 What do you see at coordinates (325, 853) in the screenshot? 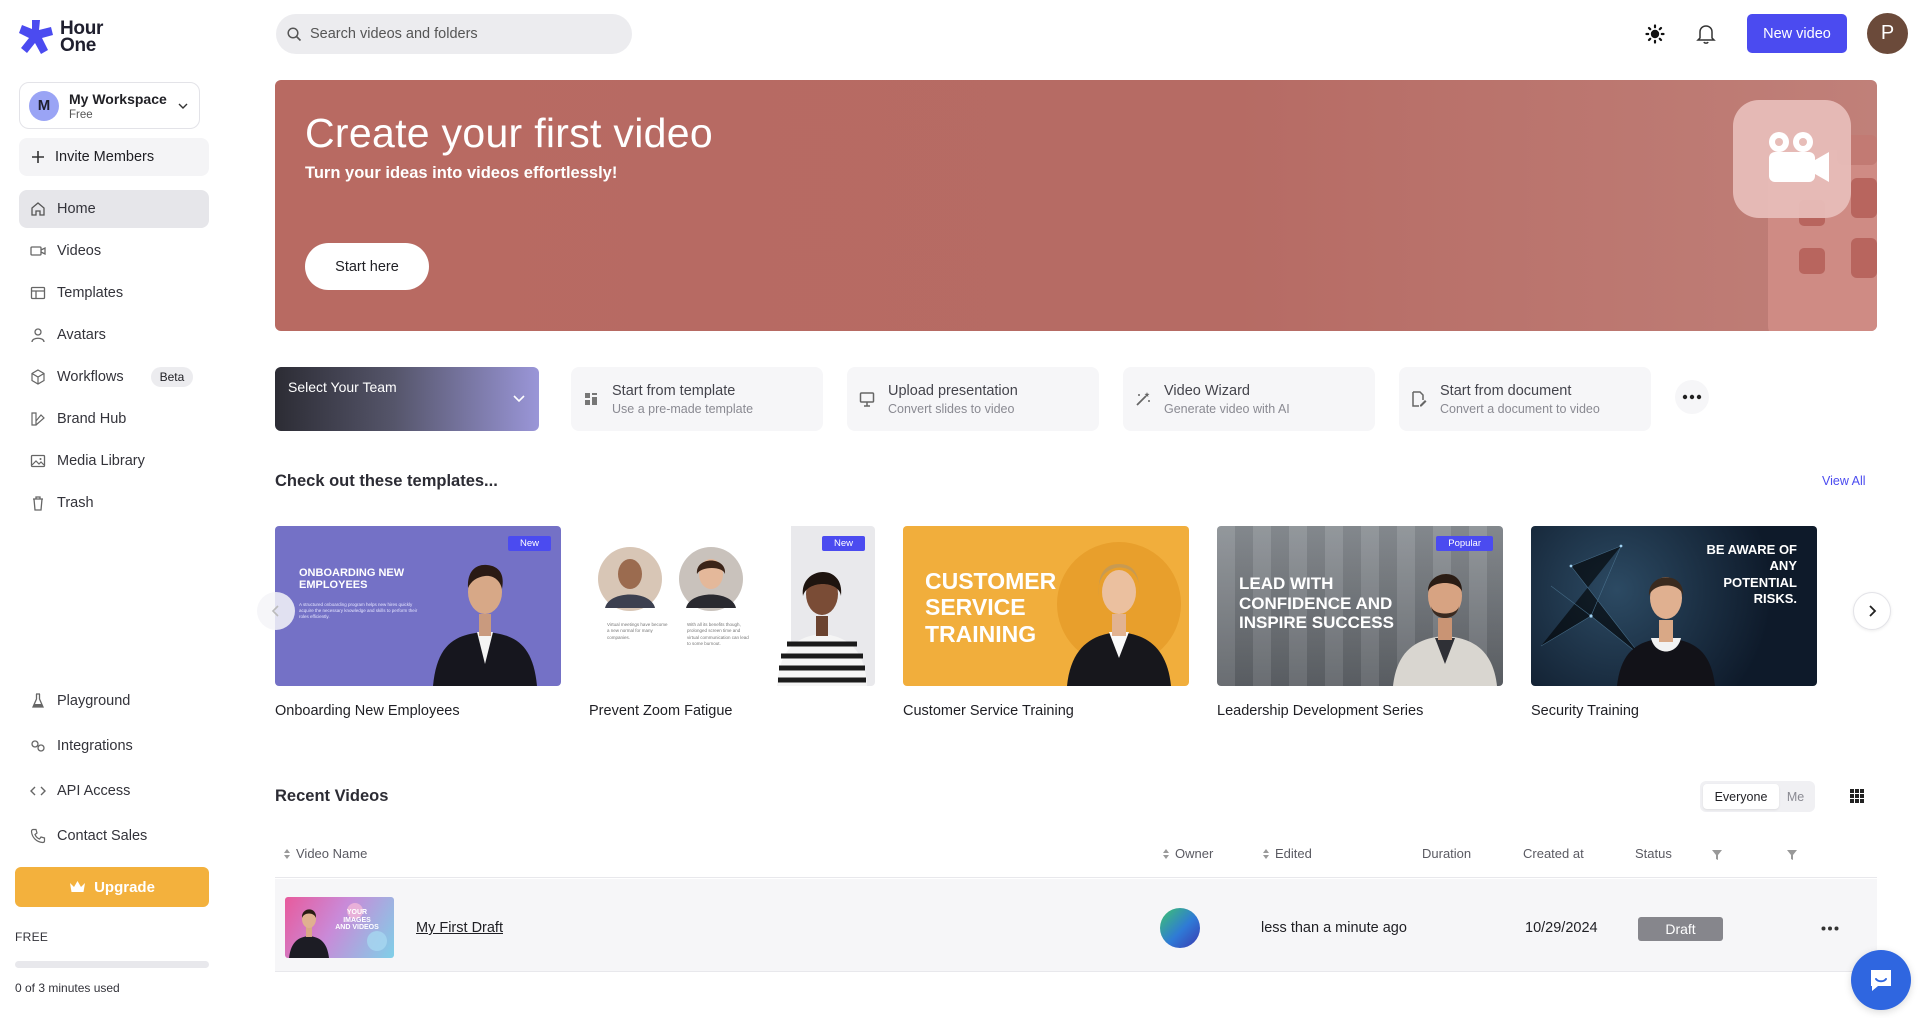
I see `column-video-name: Video Name` at bounding box center [325, 853].